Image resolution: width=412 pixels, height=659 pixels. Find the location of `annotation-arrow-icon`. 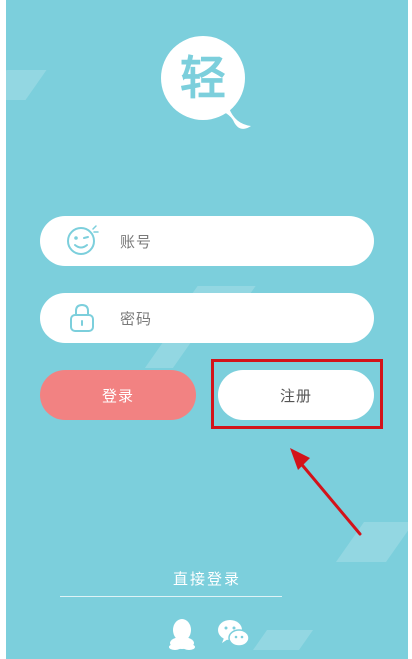

annotation-arrow-icon is located at coordinates (326, 492).